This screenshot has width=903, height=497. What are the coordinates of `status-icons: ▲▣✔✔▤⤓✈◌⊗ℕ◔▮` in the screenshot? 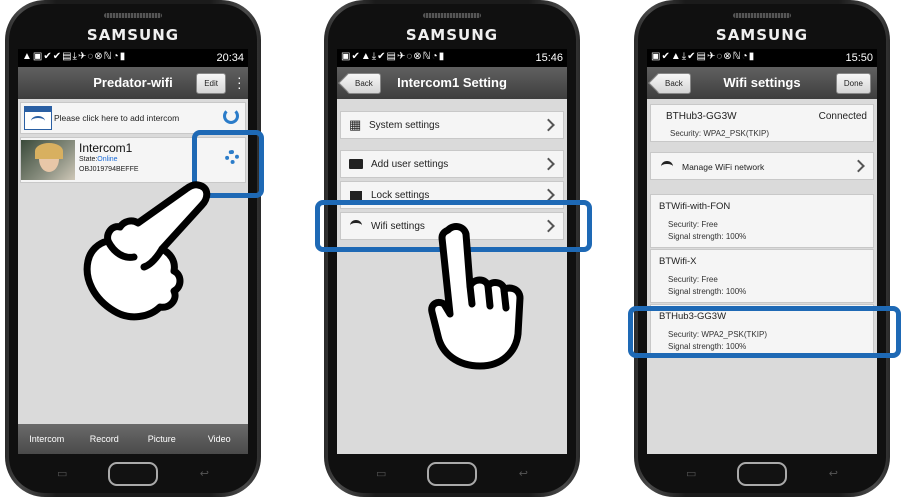 It's located at (74, 56).